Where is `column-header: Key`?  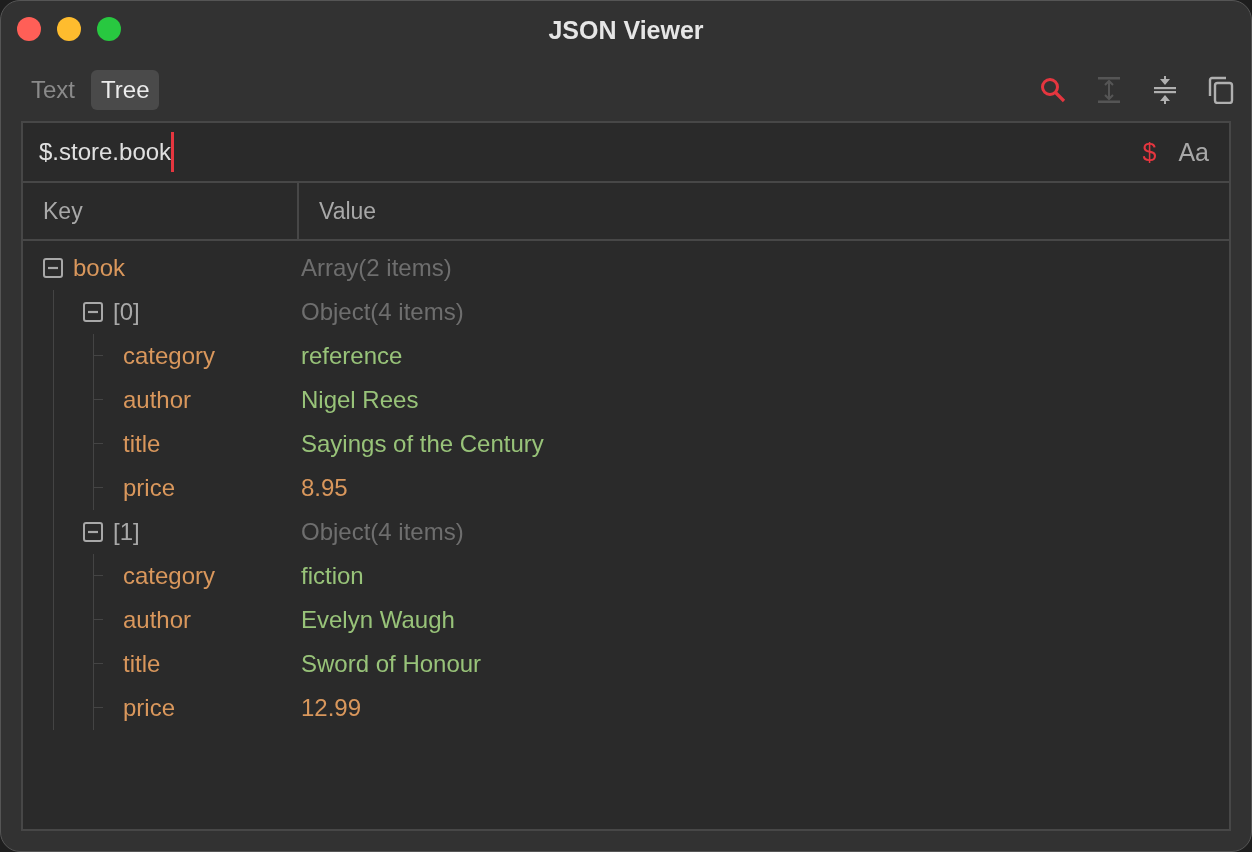 column-header: Key is located at coordinates (161, 211).